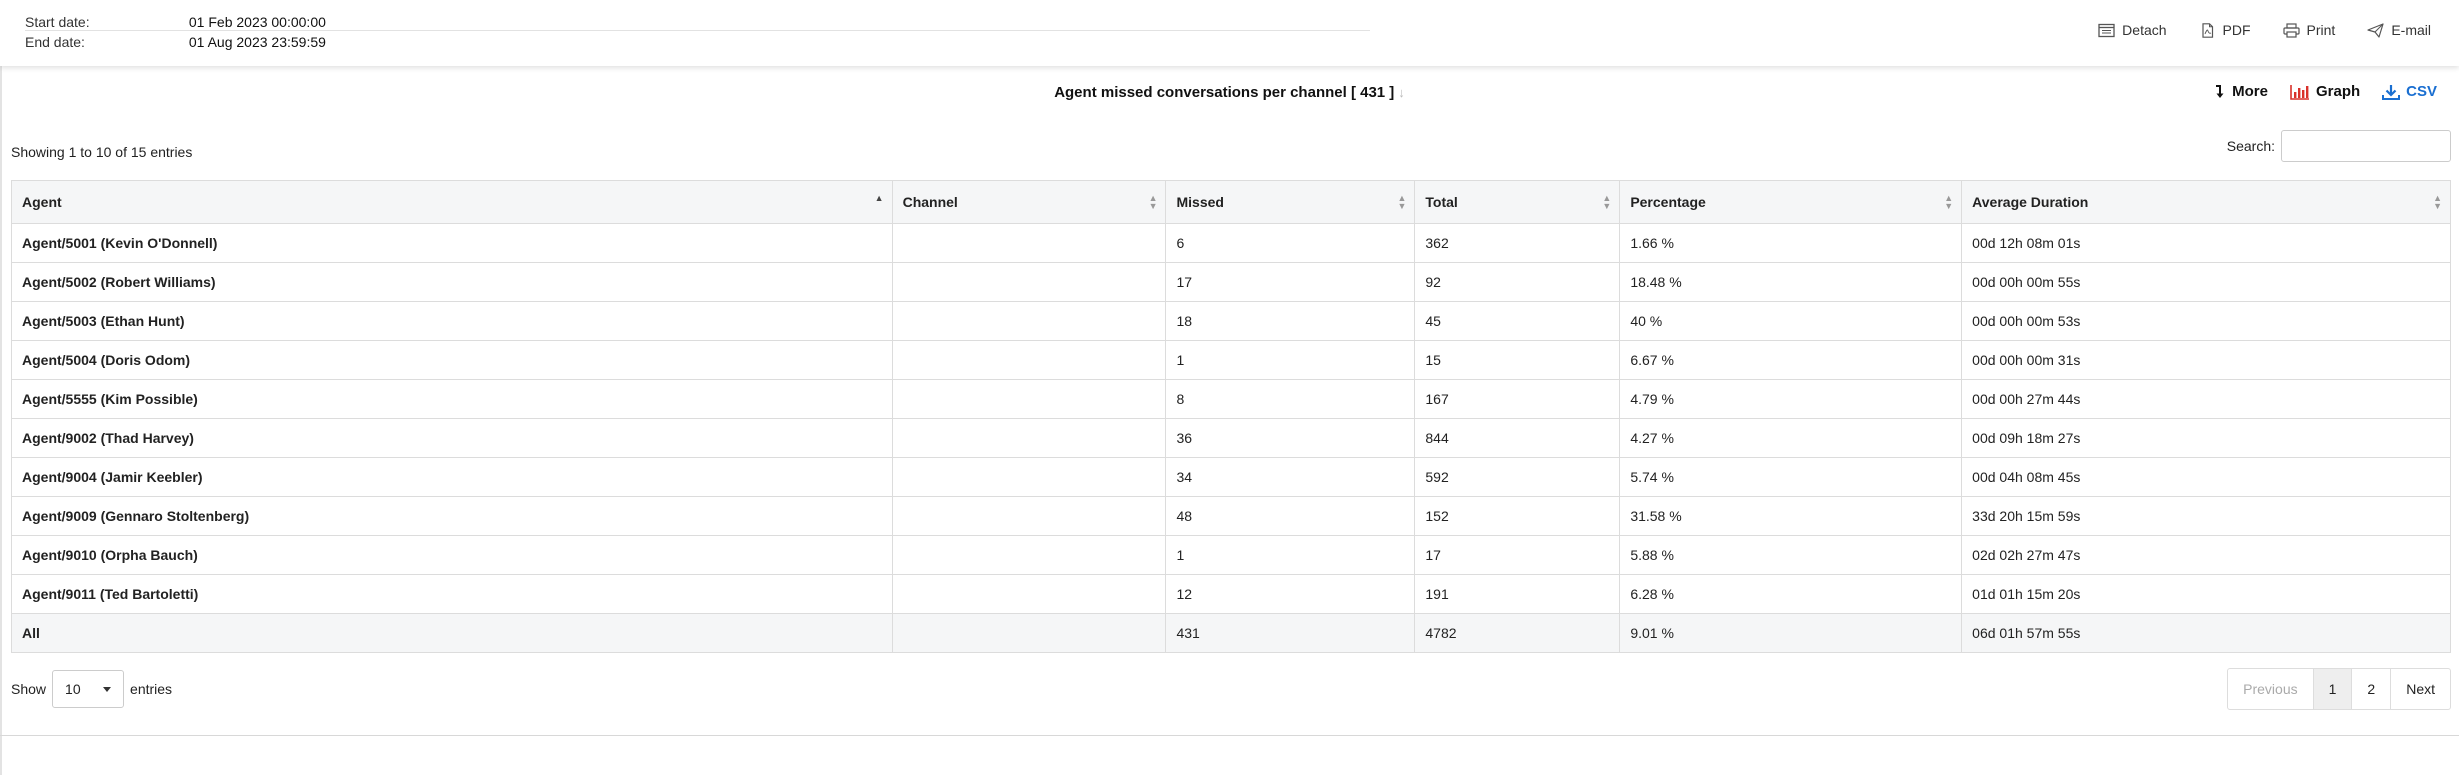  Describe the element at coordinates (1517, 555) in the screenshot. I see `cell-total: 17` at that location.